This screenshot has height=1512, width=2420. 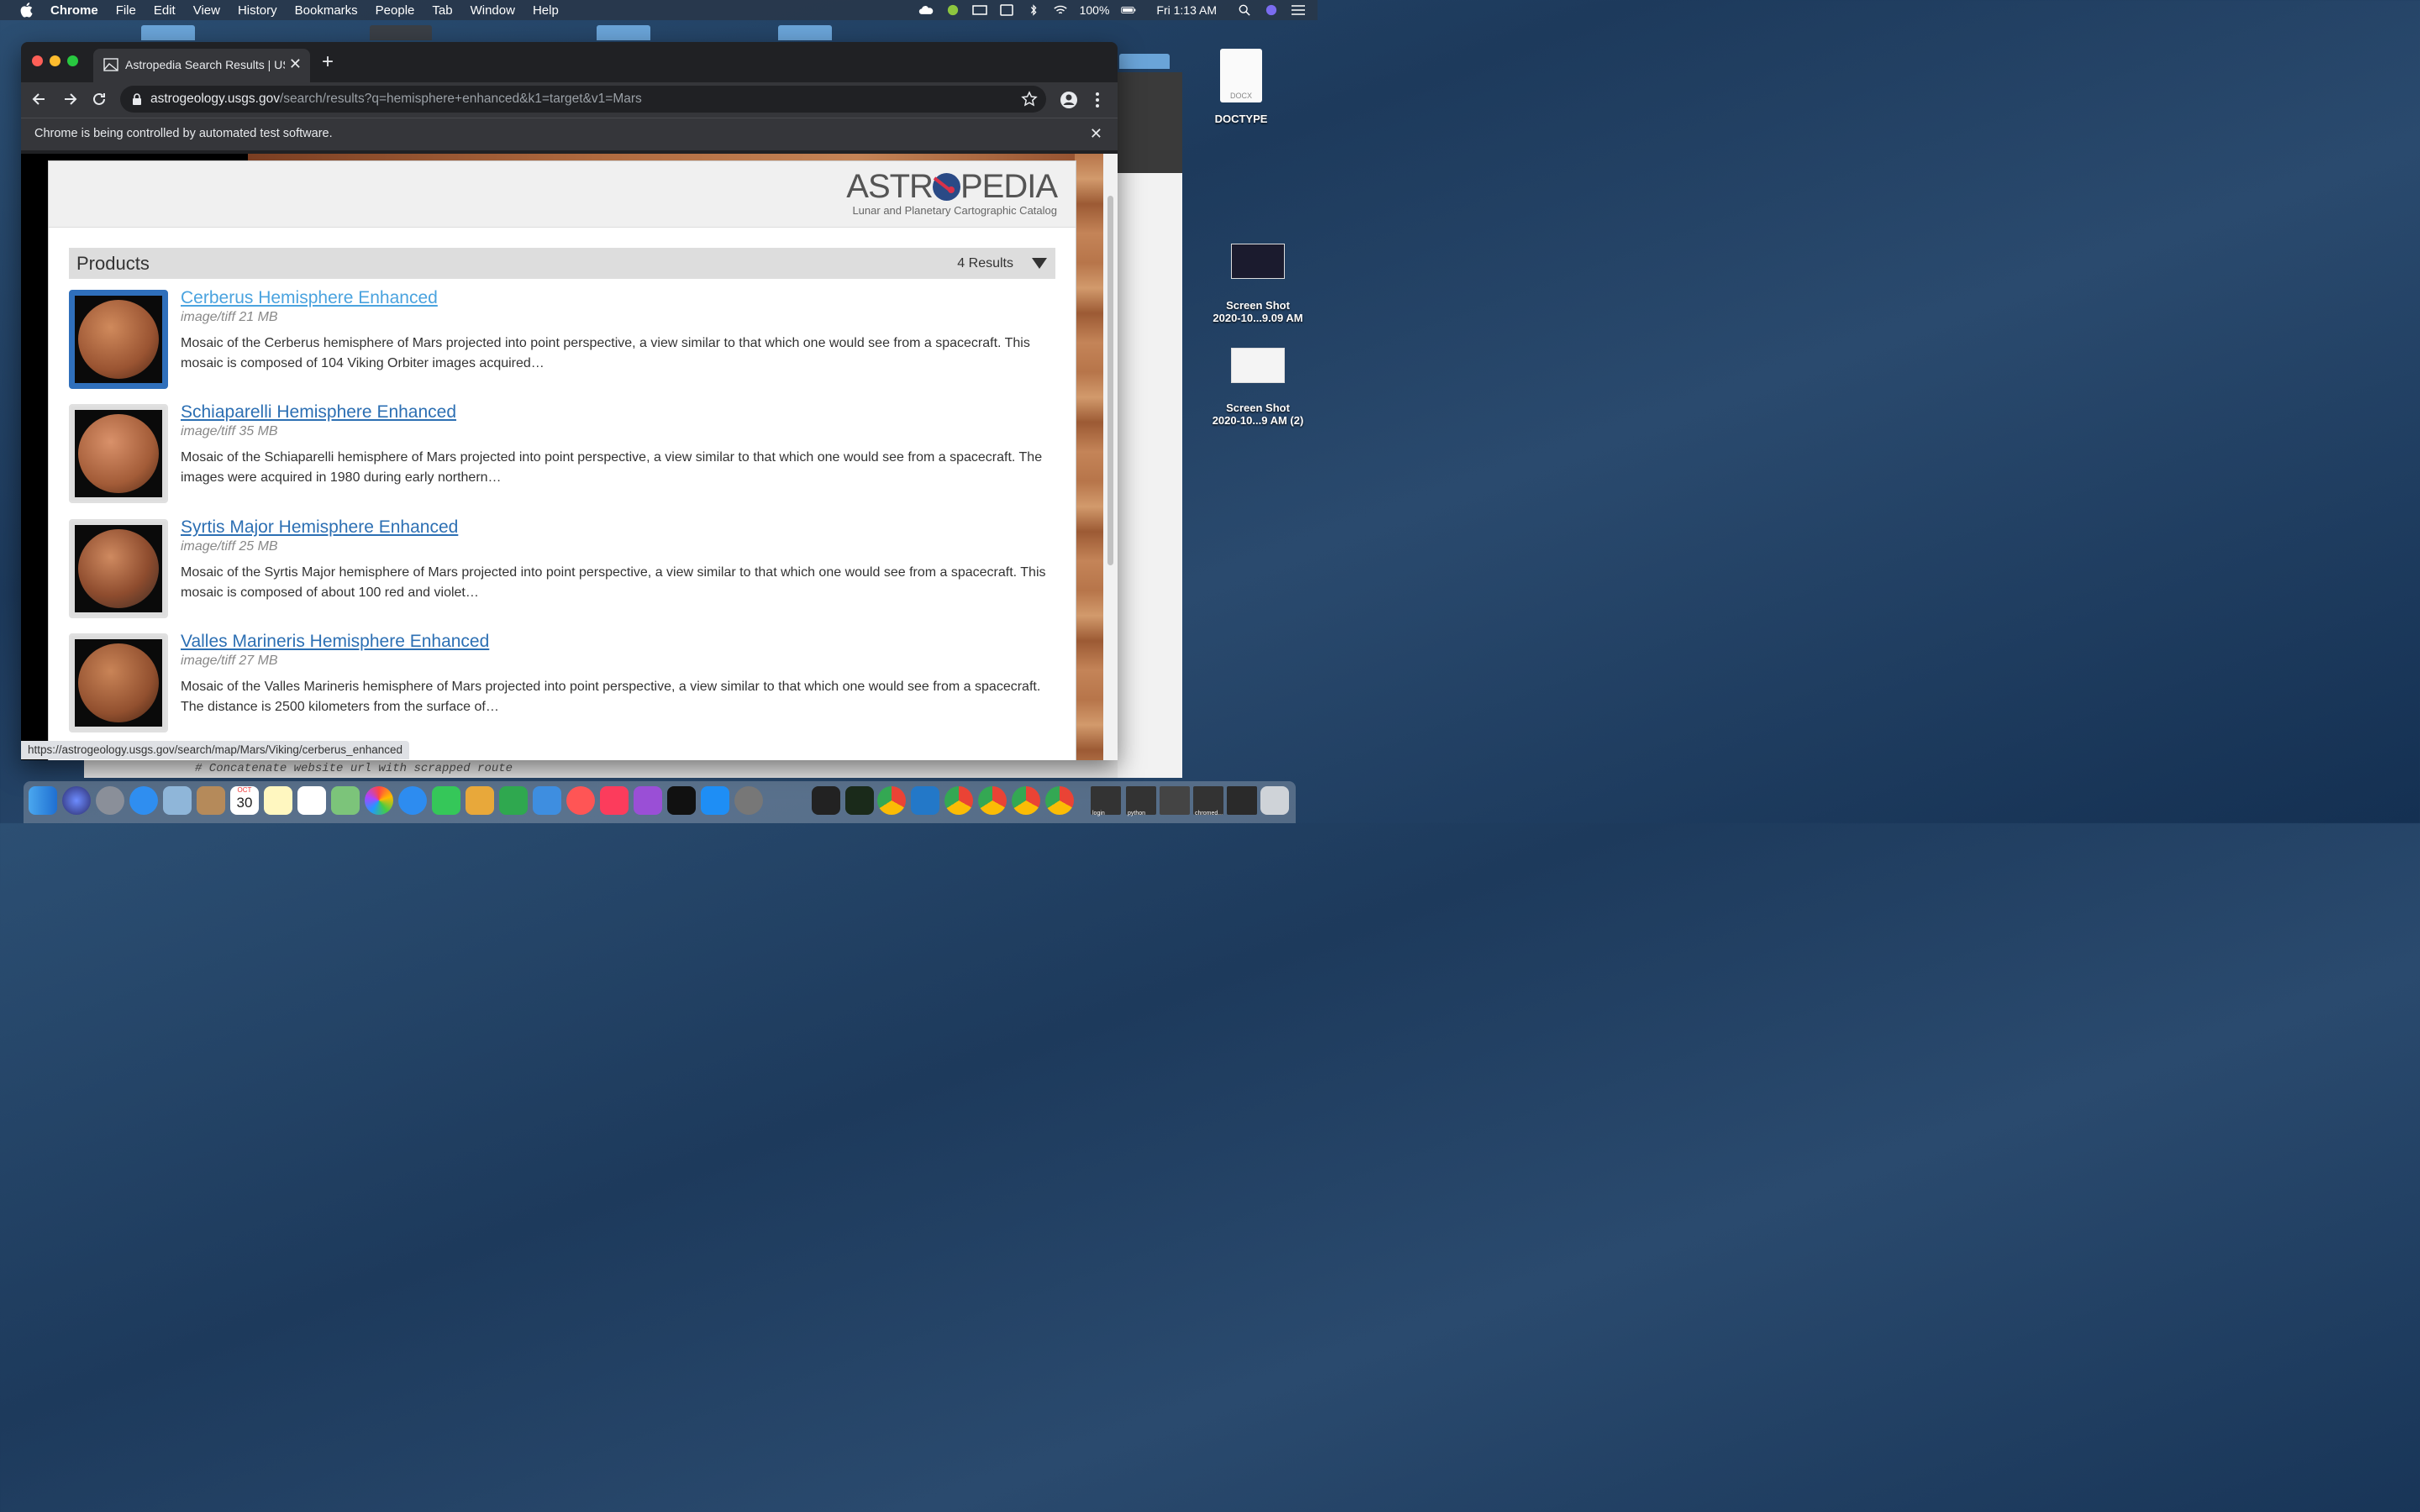 I want to click on finder-icon, so click(x=43, y=800).